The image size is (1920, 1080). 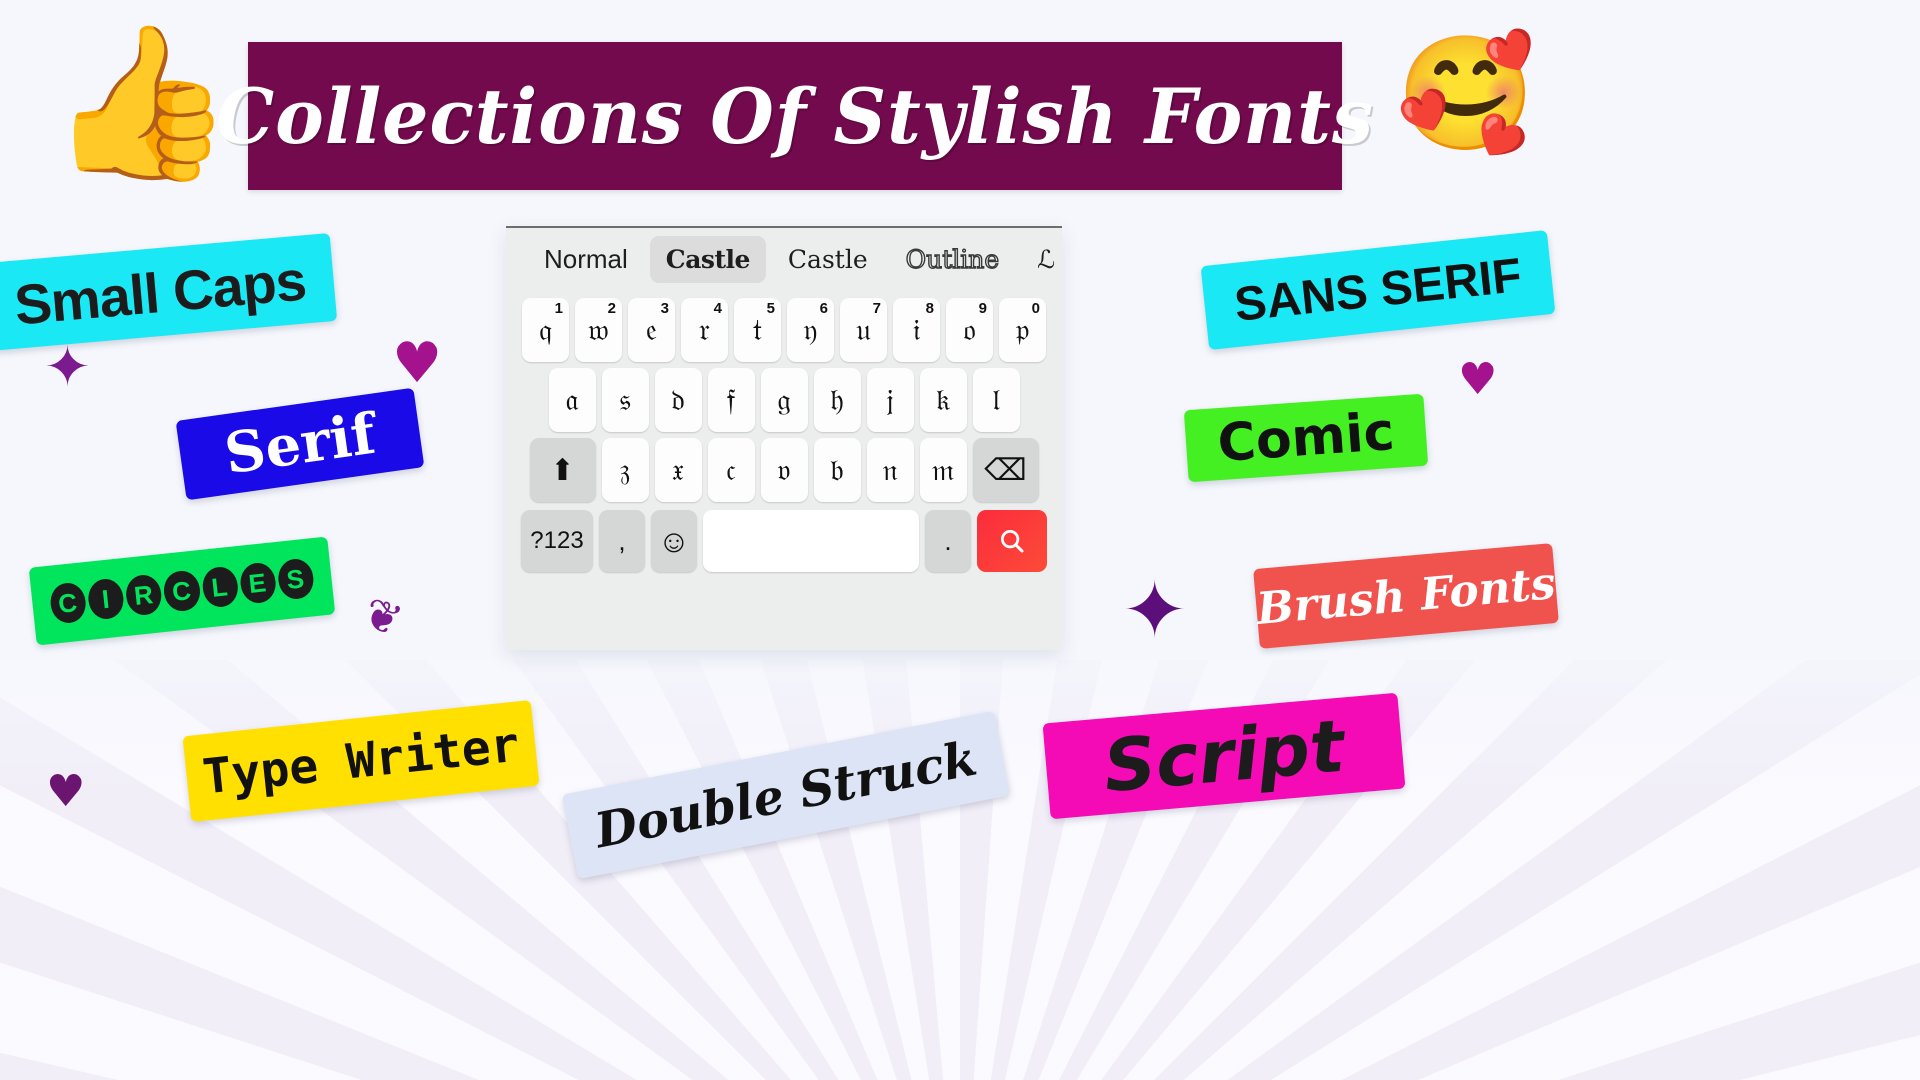 I want to click on key-glyph: 𝔳, so click(x=784, y=470).